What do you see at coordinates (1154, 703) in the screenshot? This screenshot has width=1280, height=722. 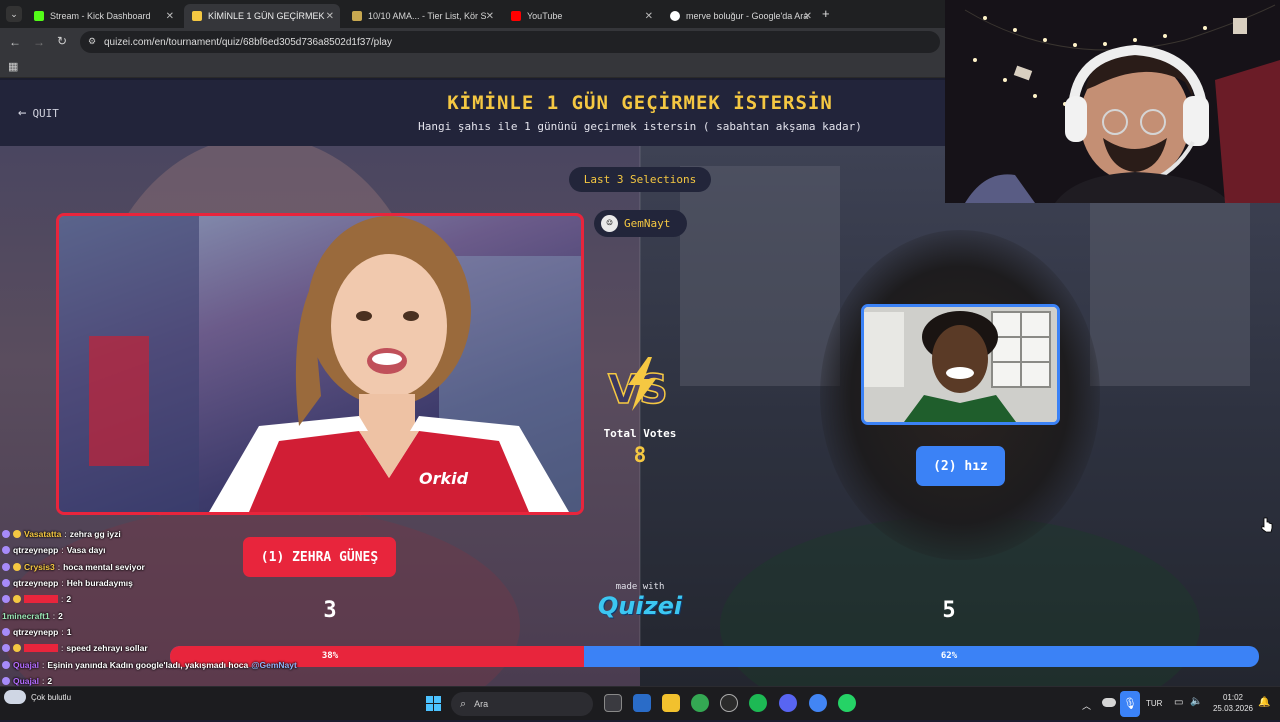 I see `language-indicator: TUR` at bounding box center [1154, 703].